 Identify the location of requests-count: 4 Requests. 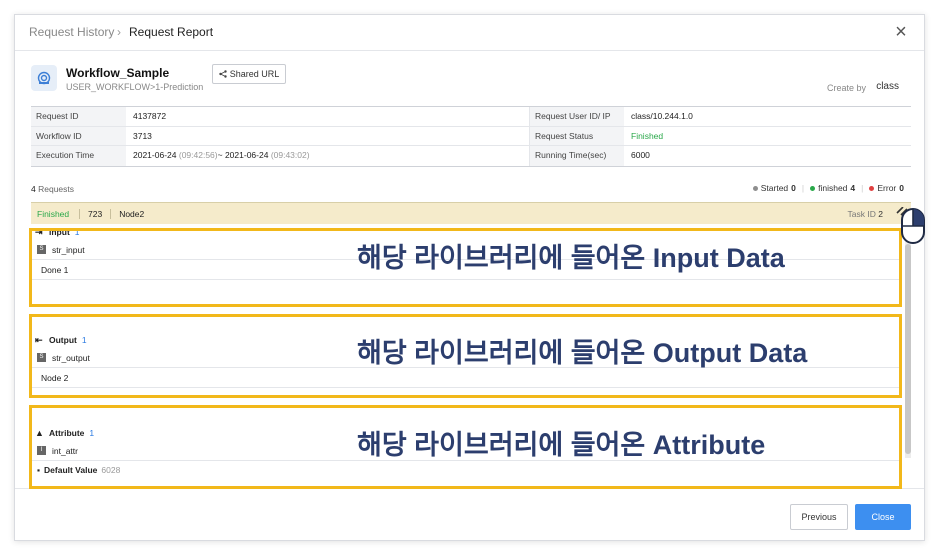
(52, 189).